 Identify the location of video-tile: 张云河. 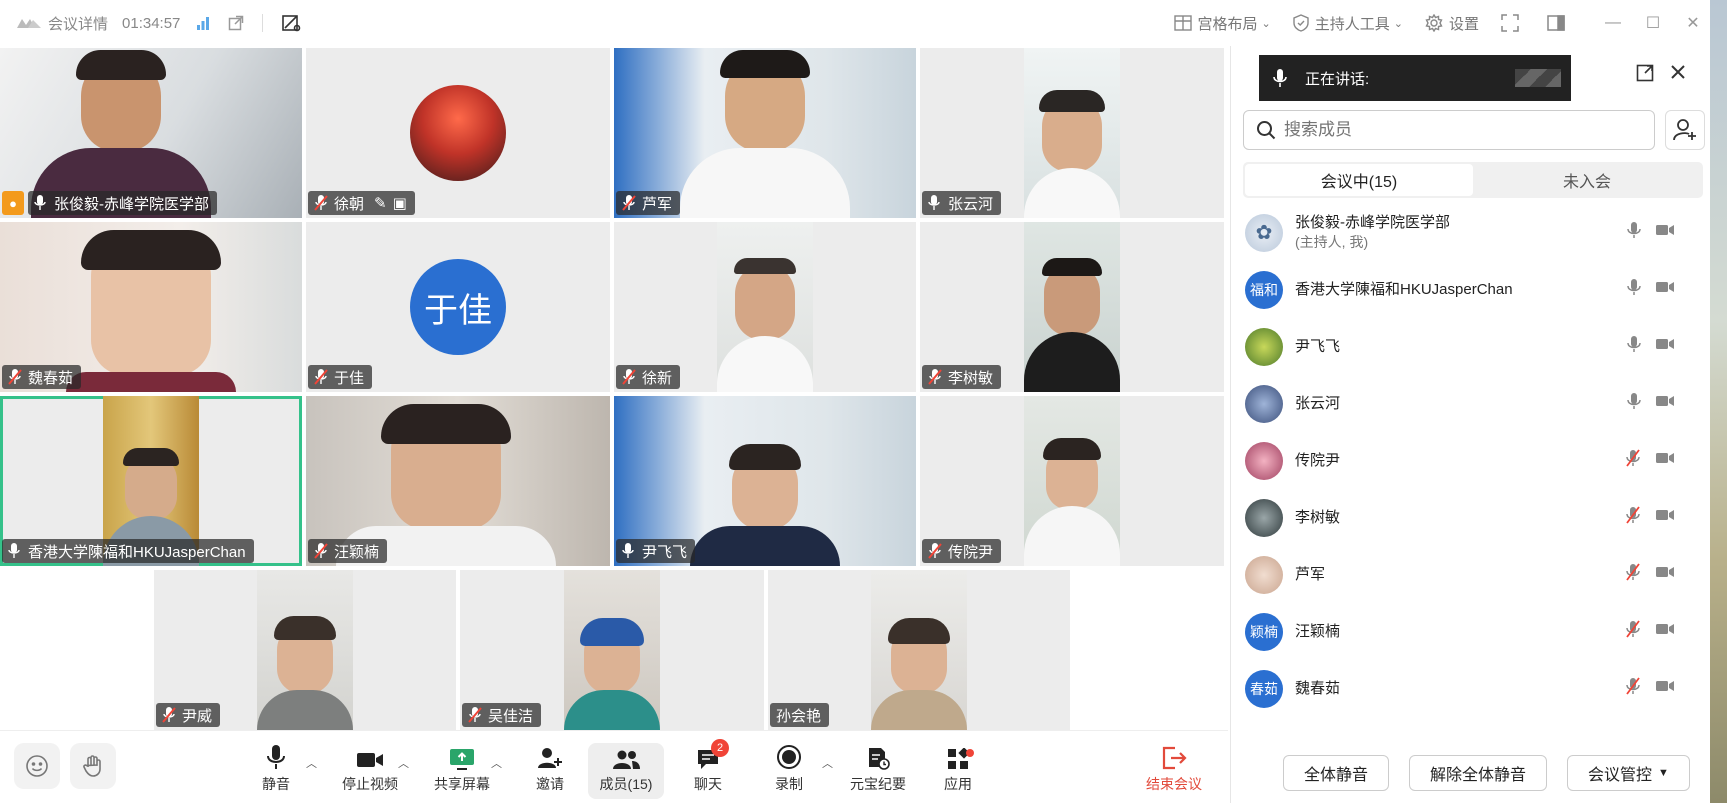
(1072, 133).